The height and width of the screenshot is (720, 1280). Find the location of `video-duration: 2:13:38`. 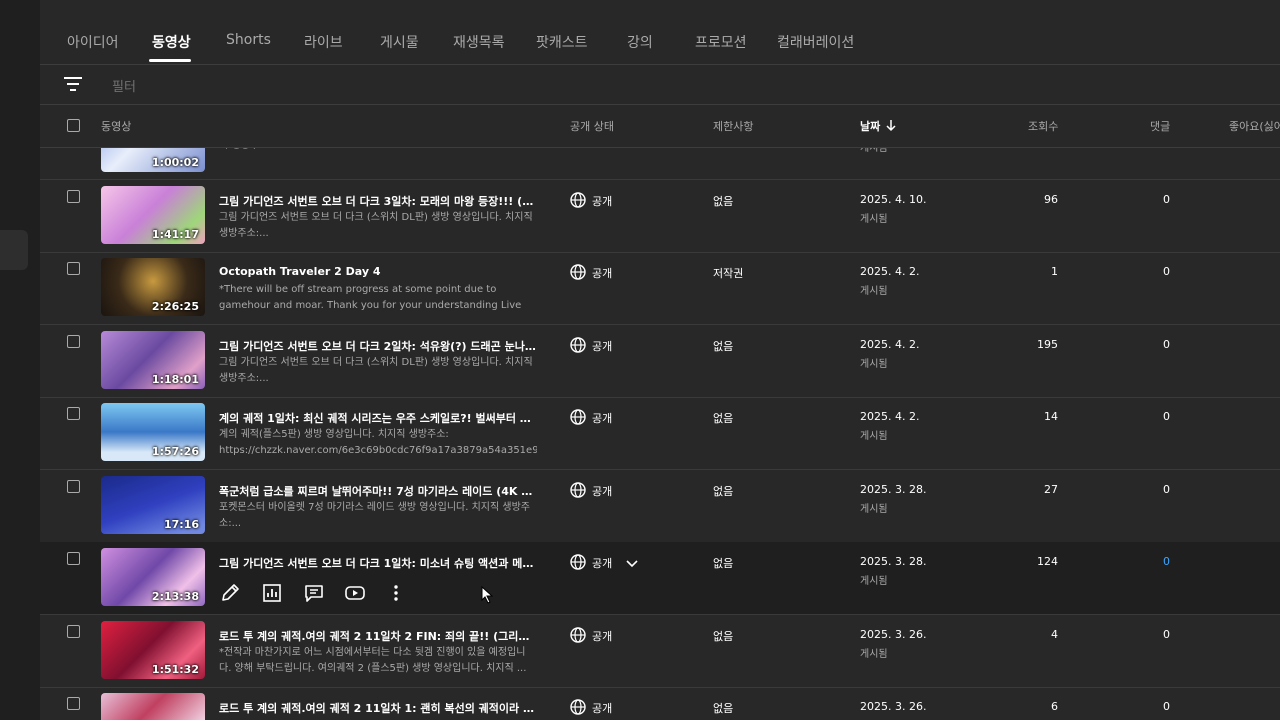

video-duration: 2:13:38 is located at coordinates (175, 596).